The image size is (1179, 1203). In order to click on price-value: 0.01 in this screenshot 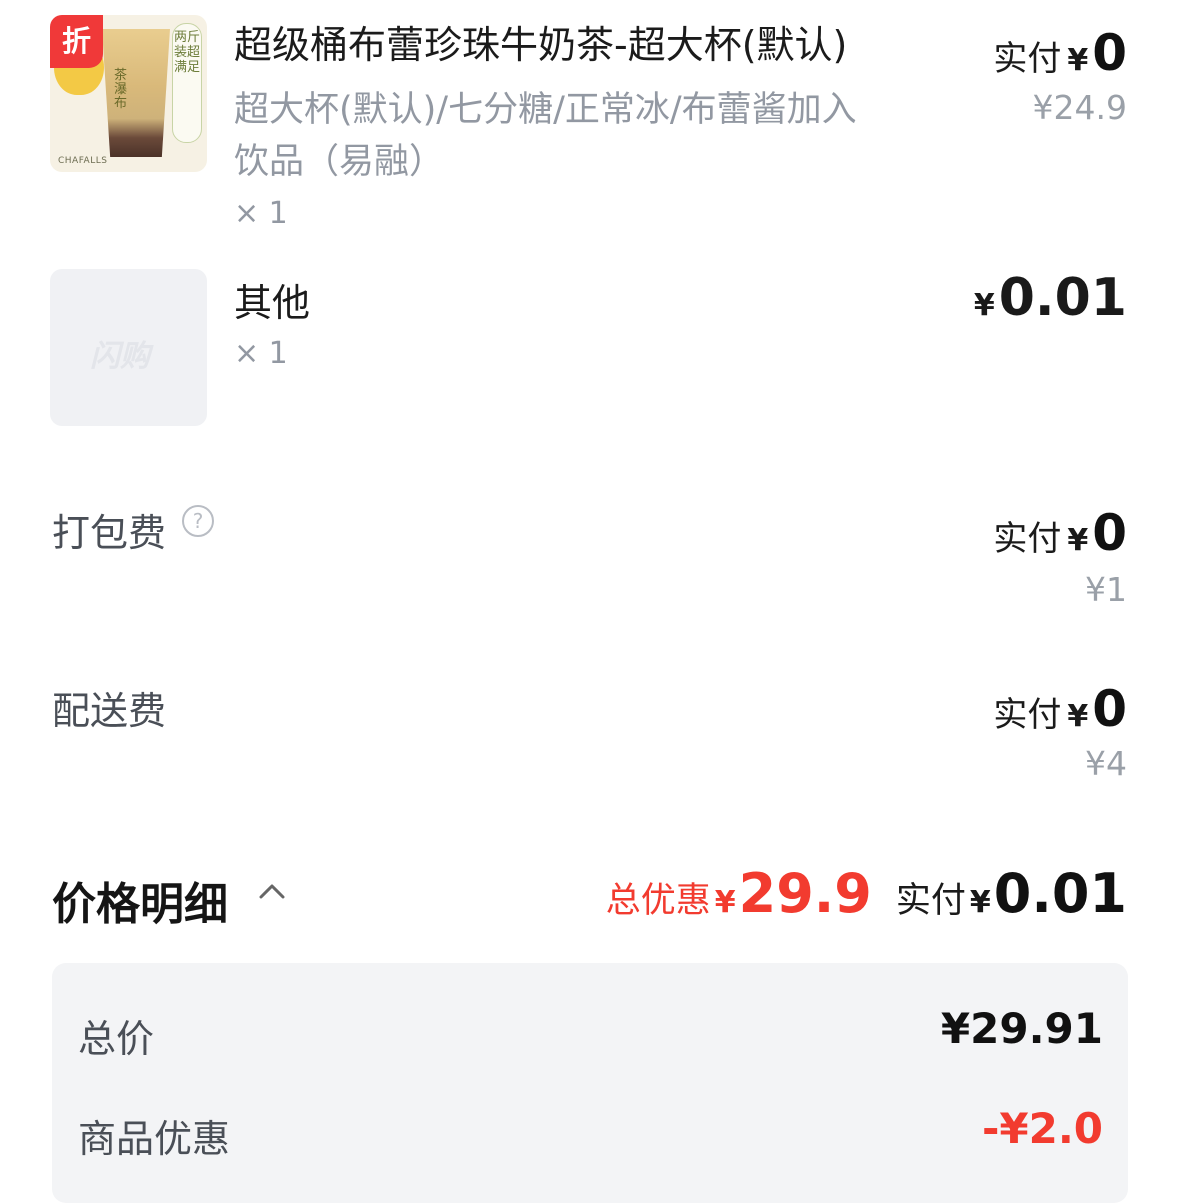, I will do `click(1062, 298)`.